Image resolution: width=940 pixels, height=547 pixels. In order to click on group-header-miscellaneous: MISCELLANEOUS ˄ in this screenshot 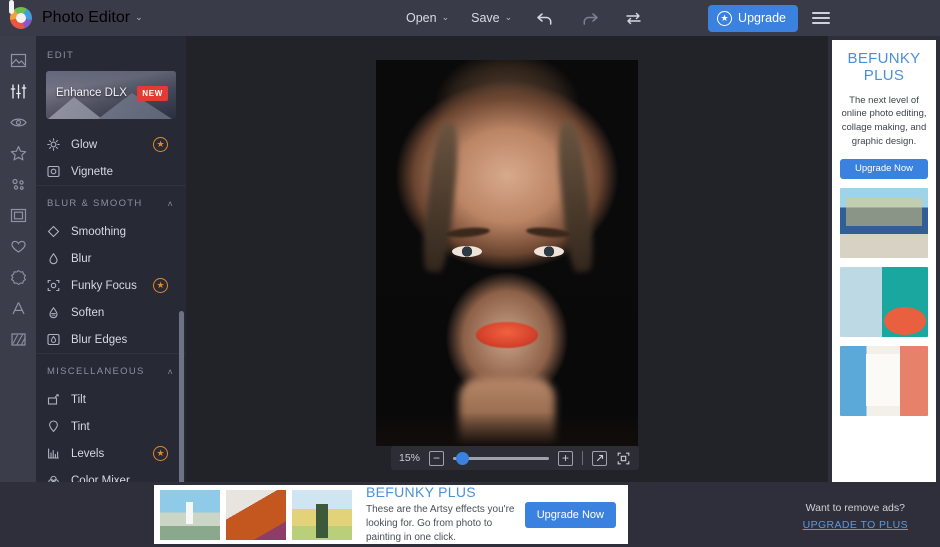, I will do `click(111, 370)`.